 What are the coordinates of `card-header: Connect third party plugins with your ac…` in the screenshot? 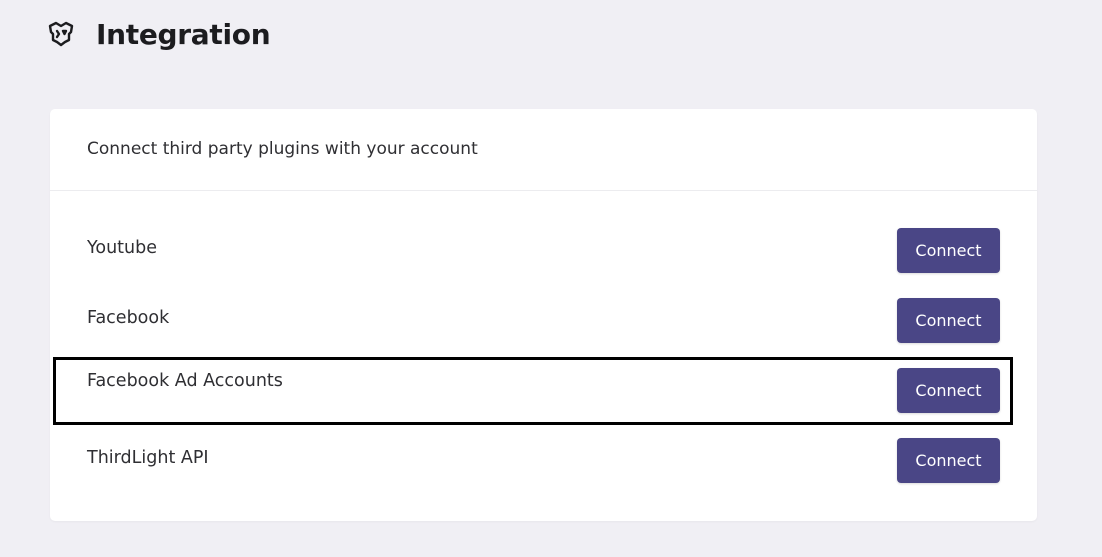 It's located at (543, 150).